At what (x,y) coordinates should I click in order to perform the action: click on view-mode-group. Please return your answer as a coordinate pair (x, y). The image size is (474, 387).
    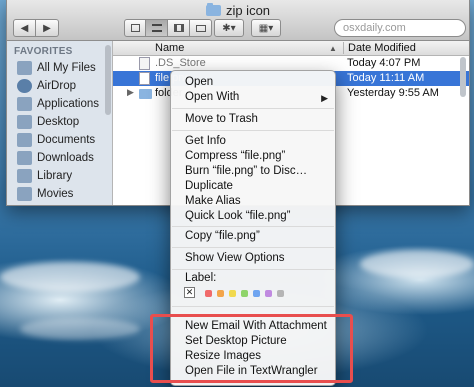
    Looking at the image, I should click on (168, 28).